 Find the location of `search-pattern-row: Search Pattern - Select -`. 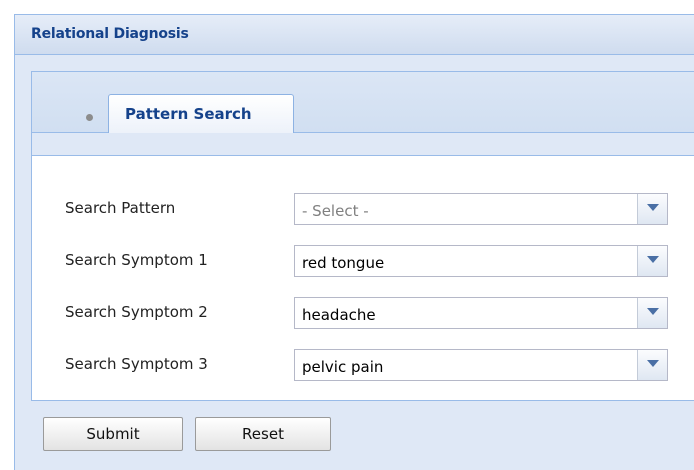

search-pattern-row: Search Pattern - Select - is located at coordinates (363, 209).